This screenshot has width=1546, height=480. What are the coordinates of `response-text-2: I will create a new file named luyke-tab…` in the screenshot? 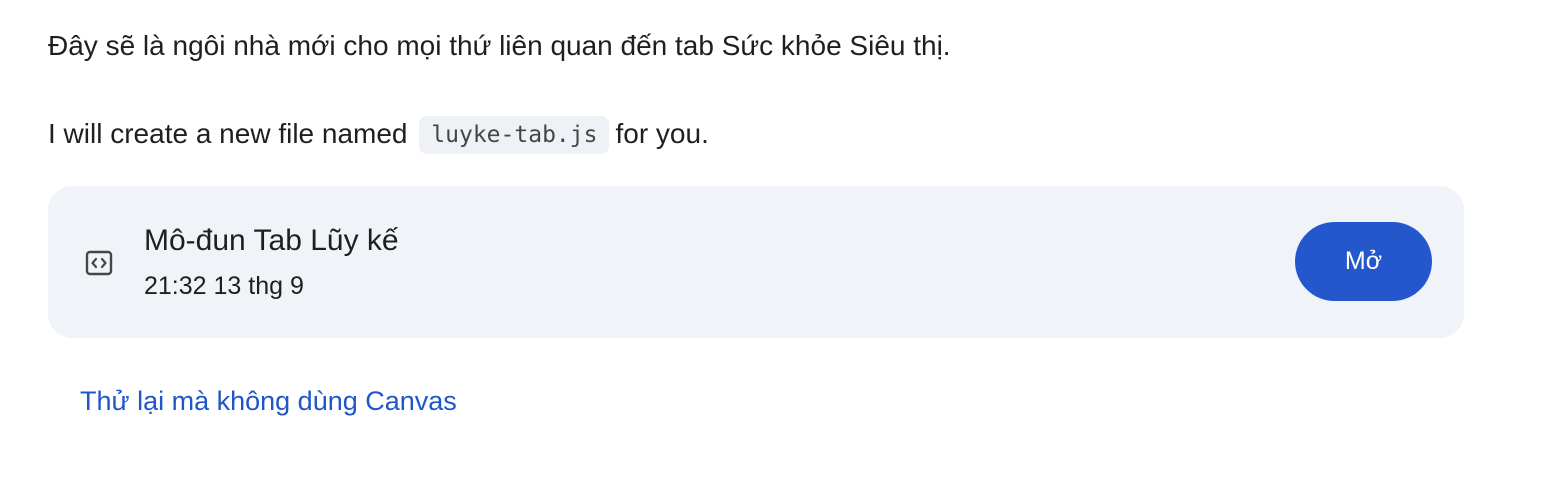 It's located at (378, 135).